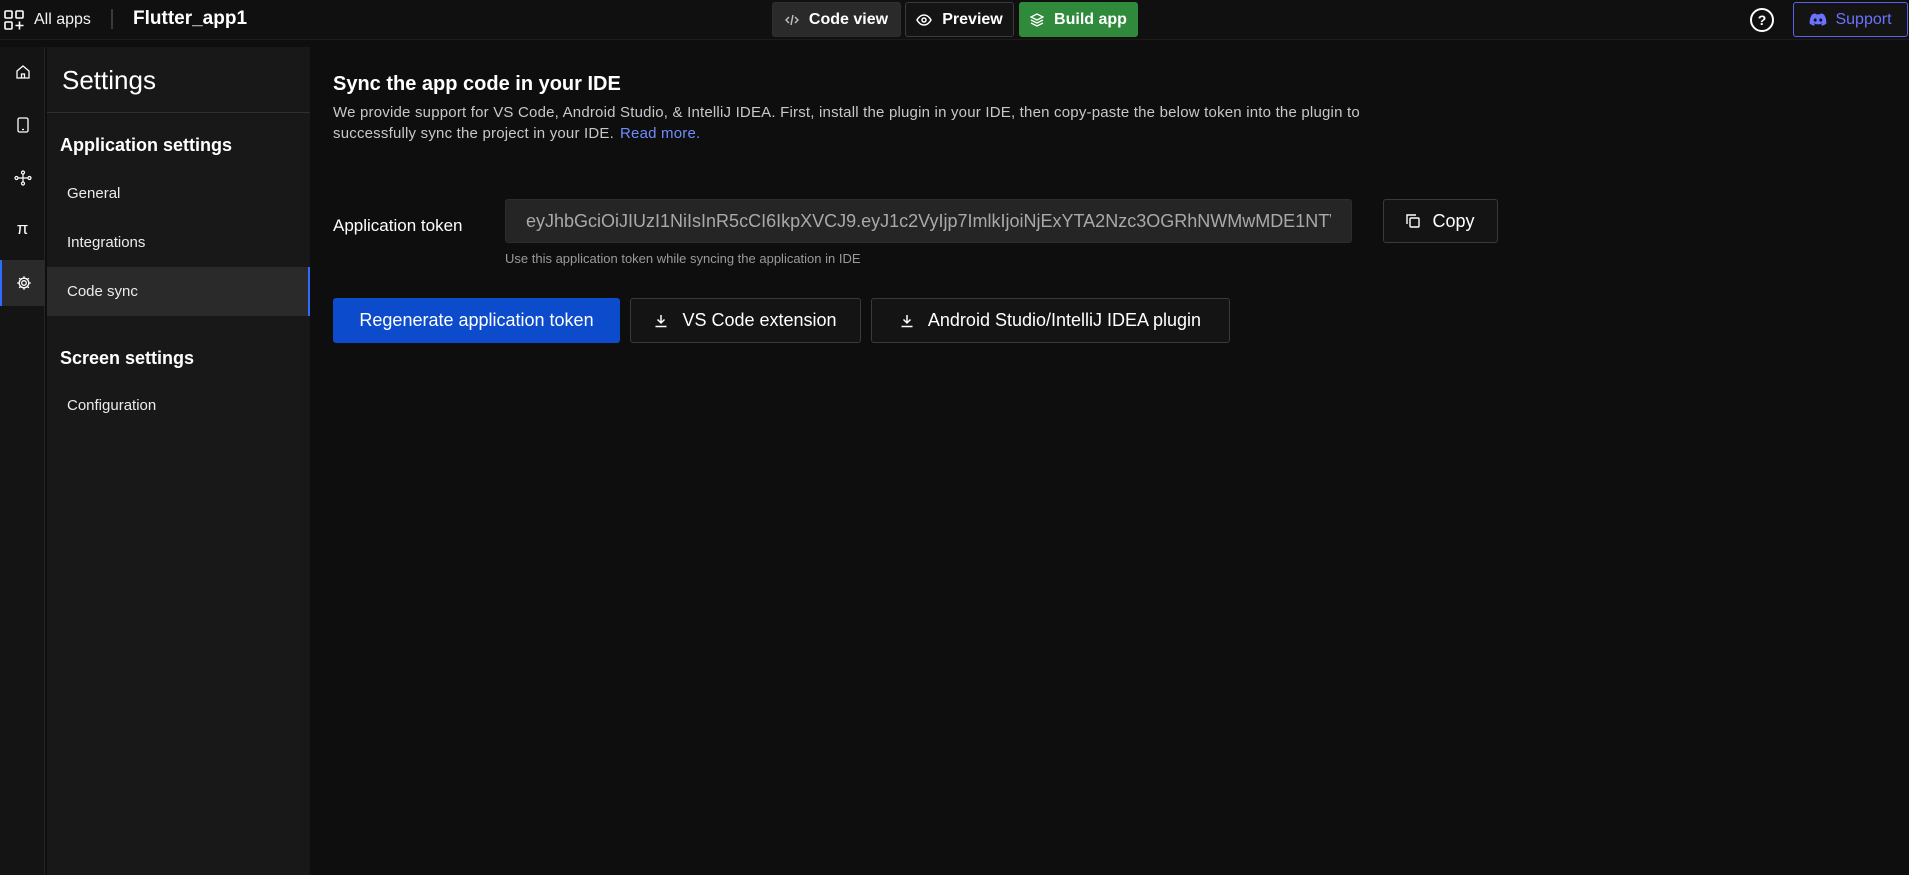  Describe the element at coordinates (1453, 220) in the screenshot. I see `copy-label: Copy` at that location.